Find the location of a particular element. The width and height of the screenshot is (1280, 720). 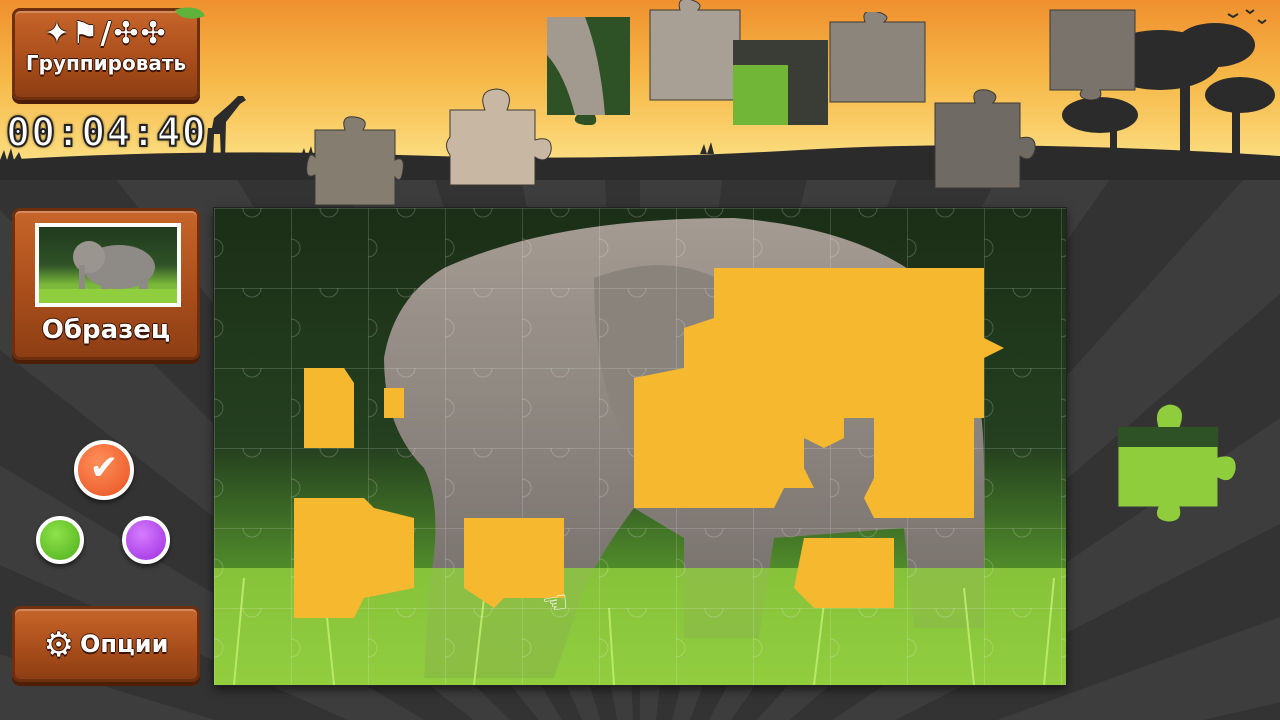

group-button-label: Группировать is located at coordinates (106, 63).